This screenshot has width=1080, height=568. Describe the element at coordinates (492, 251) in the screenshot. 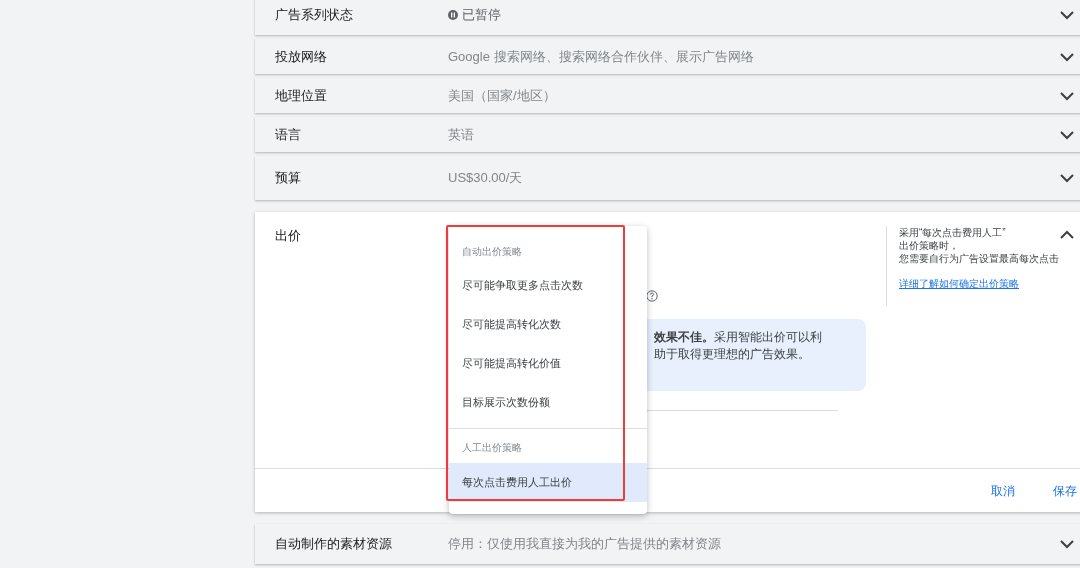

I see `option-group-heading: 自动出价策略` at that location.